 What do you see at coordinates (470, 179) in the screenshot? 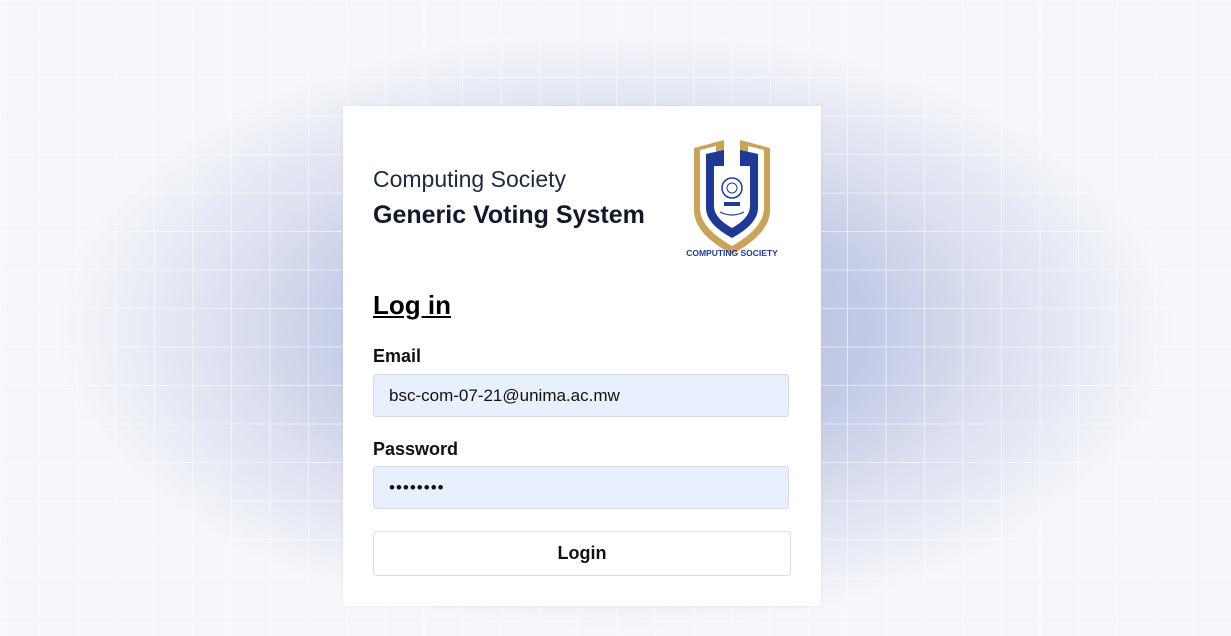
I see `organization-name: Computing Society` at bounding box center [470, 179].